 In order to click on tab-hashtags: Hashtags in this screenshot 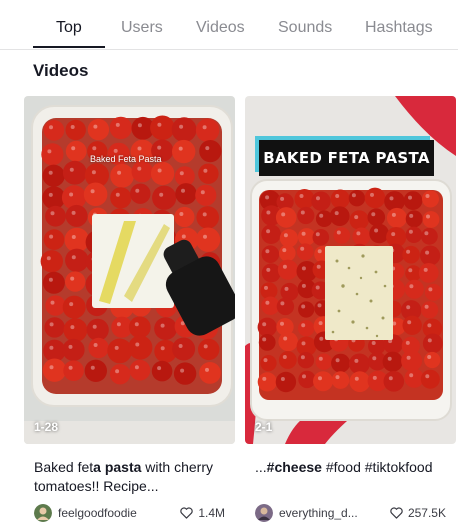, I will do `click(399, 28)`.